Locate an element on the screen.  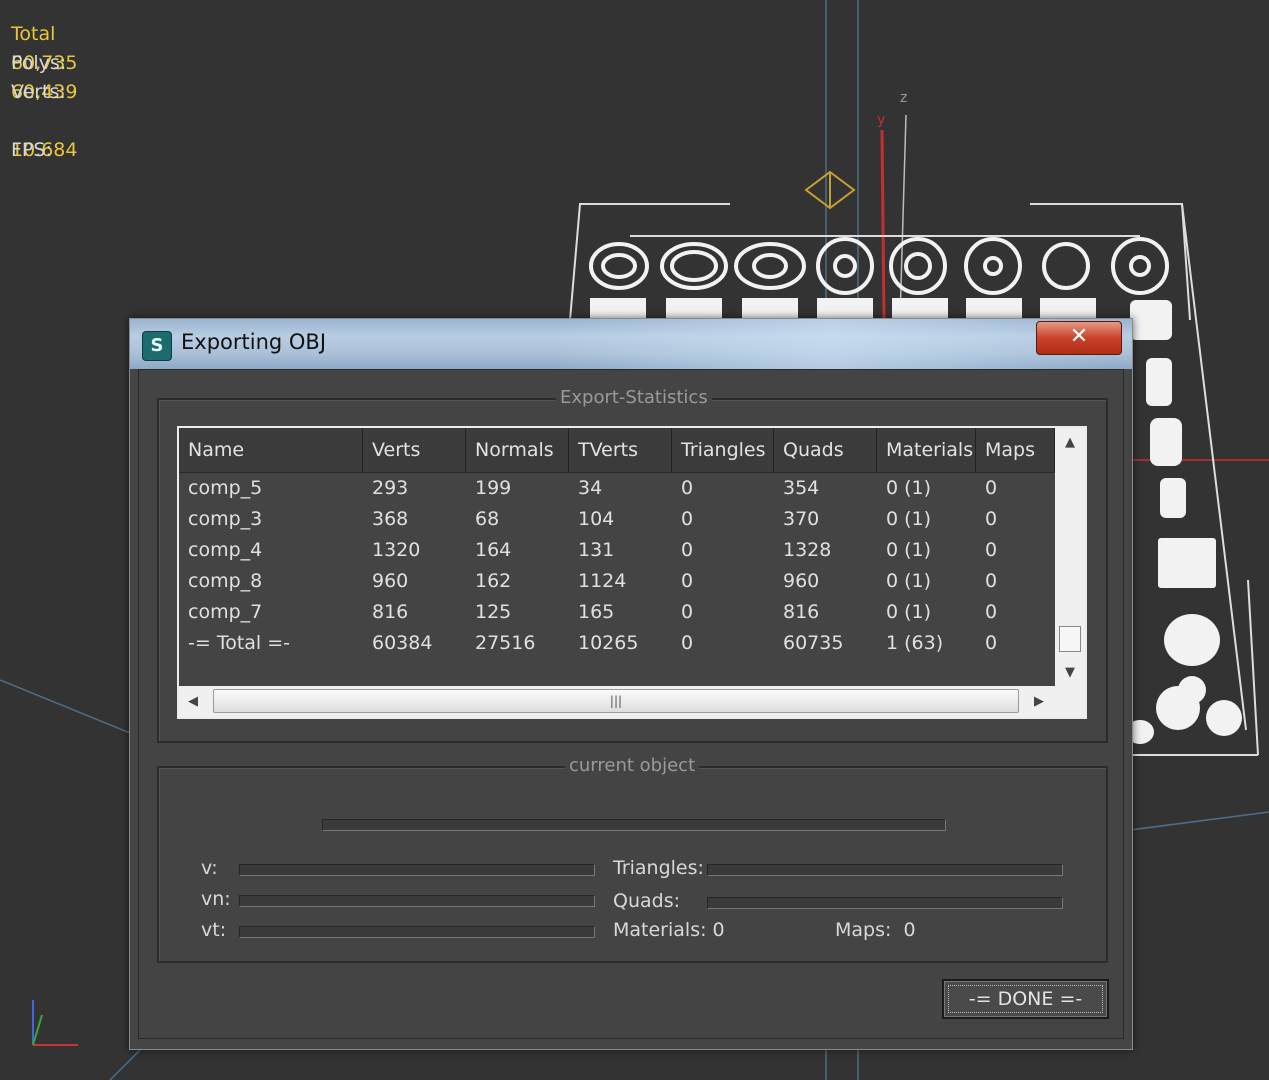
table-row: comp_8 960 162 1124 0 960 0 (1) 0 is located at coordinates (617, 581).